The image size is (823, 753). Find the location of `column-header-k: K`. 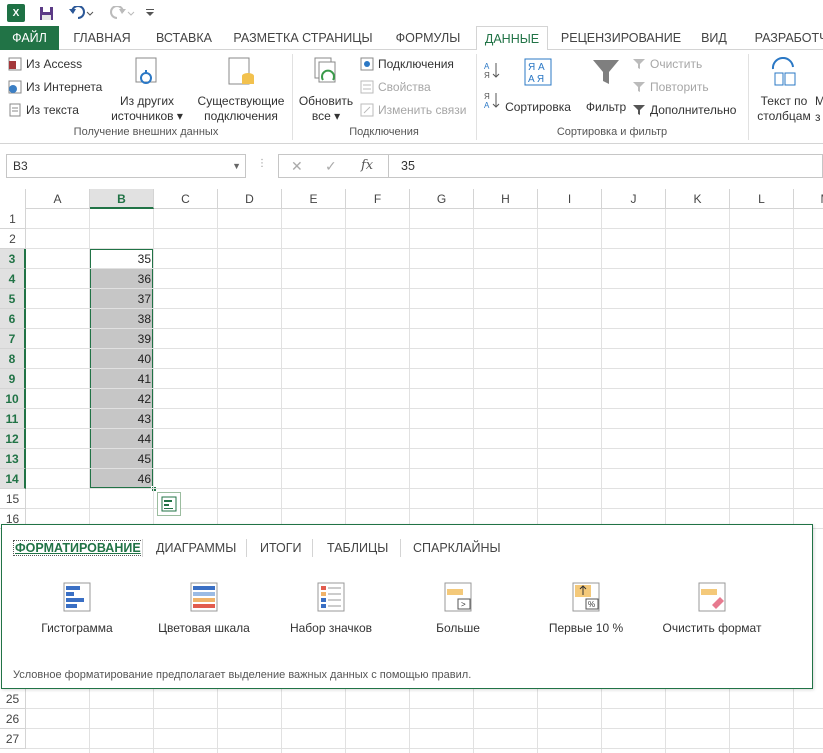

column-header-k: K is located at coordinates (698, 199).